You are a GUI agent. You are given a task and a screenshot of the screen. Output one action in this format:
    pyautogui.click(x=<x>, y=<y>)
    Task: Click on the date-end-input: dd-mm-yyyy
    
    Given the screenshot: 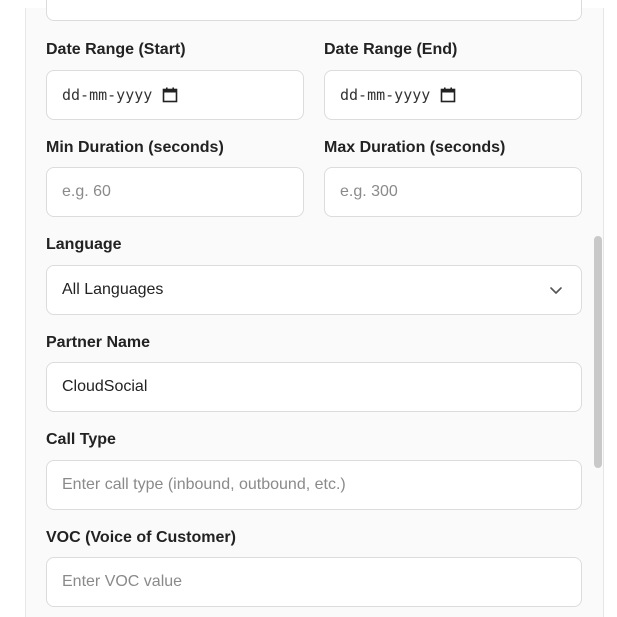 What is the action you would take?
    pyautogui.click(x=453, y=95)
    